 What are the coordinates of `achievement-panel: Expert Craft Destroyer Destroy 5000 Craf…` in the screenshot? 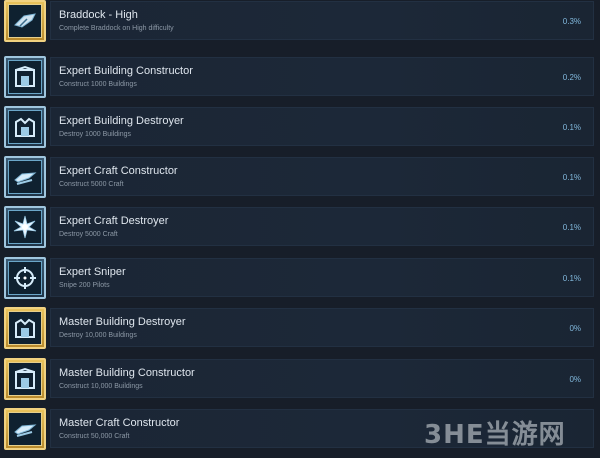 It's located at (322, 226).